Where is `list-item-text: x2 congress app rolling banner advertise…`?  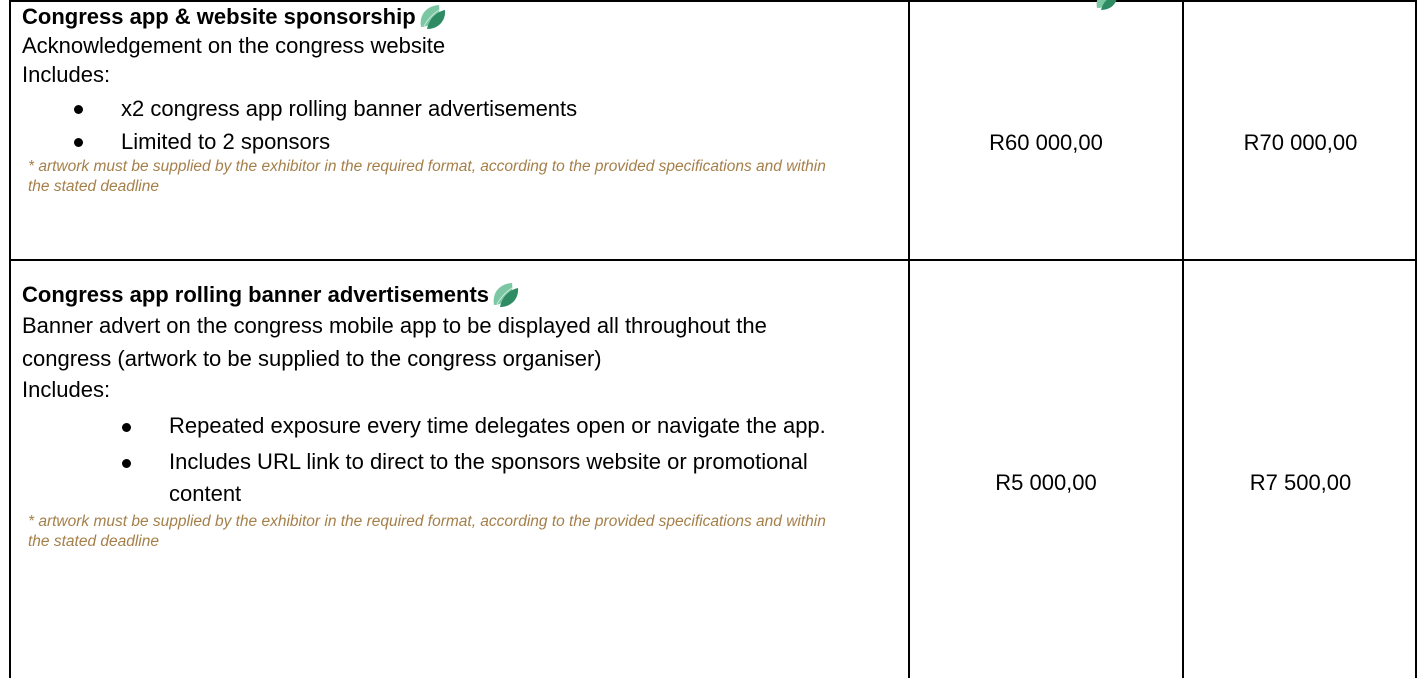
list-item-text: x2 congress app rolling banner advertise… is located at coordinates (349, 108).